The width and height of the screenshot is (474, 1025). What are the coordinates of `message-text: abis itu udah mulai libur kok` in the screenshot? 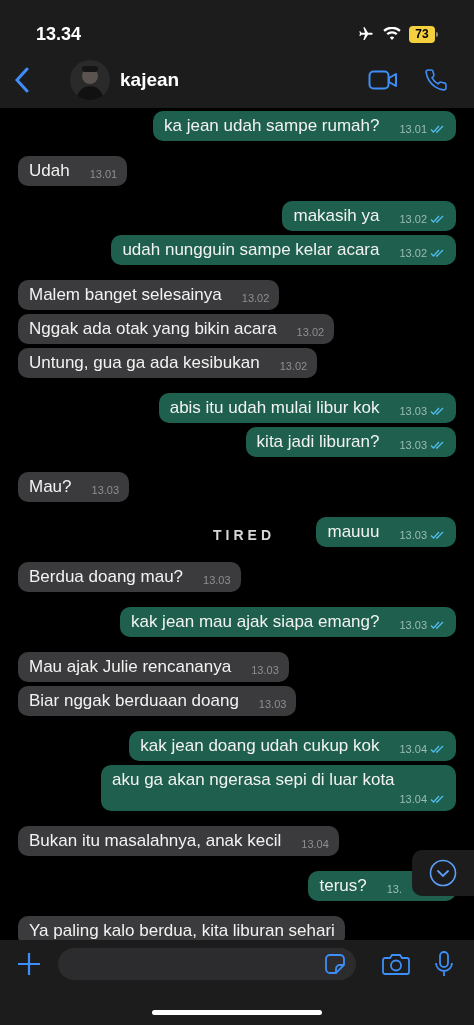 It's located at (274, 408).